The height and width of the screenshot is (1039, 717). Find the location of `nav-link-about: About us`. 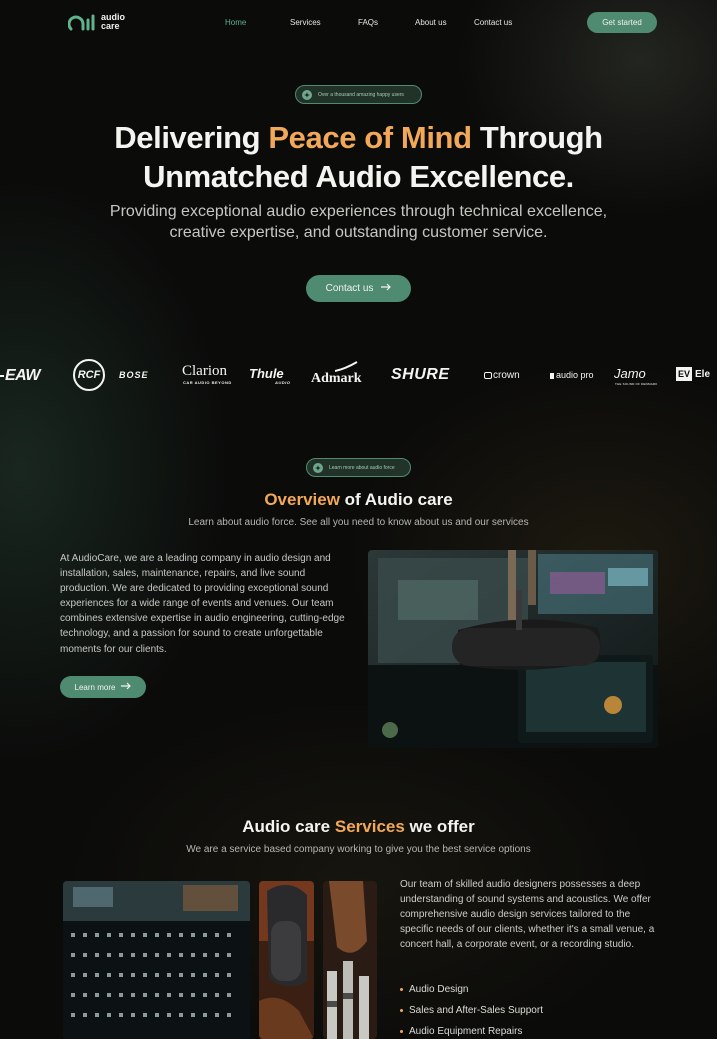

nav-link-about: About us is located at coordinates (431, 22).